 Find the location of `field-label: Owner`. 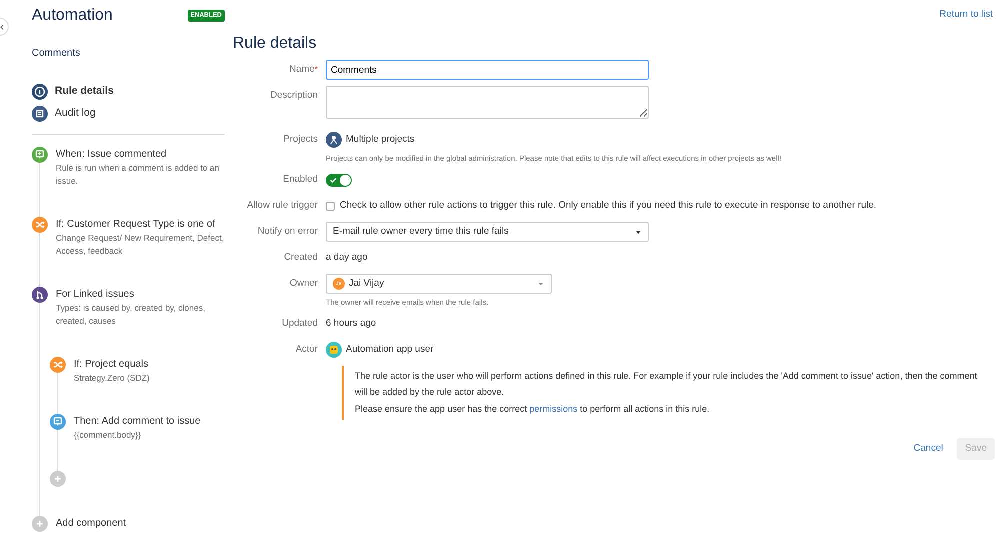

field-label: Owner is located at coordinates (304, 283).